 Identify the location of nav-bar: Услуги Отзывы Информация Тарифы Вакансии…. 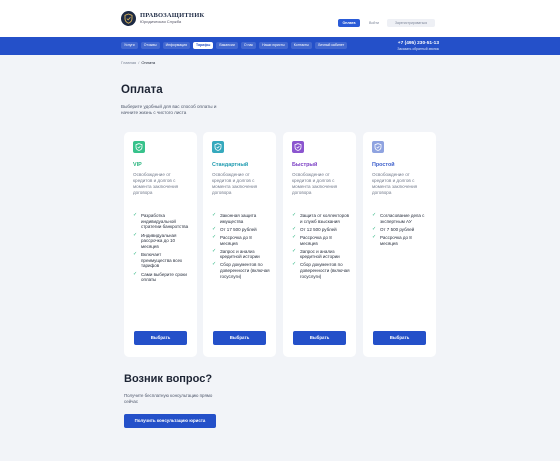
(280, 46).